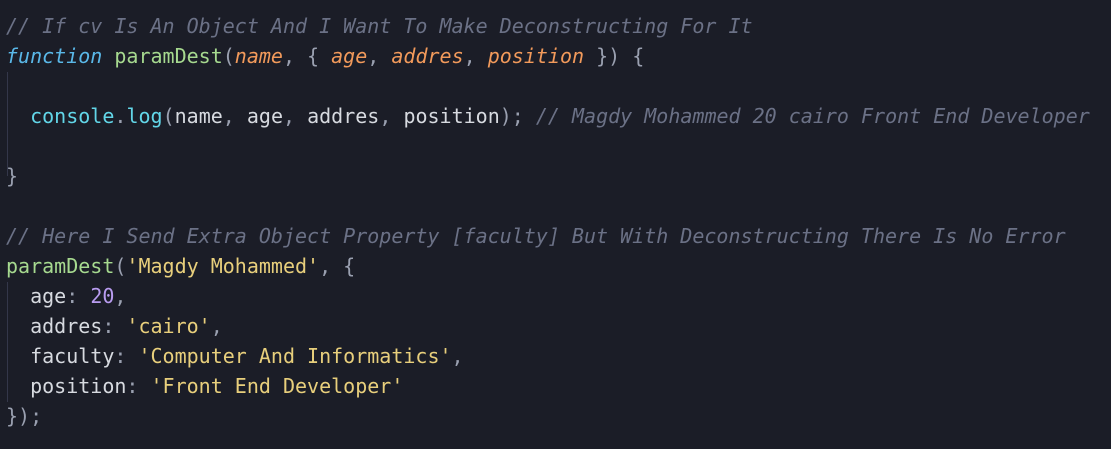  I want to click on code-parameter: addres, so click(427, 56).